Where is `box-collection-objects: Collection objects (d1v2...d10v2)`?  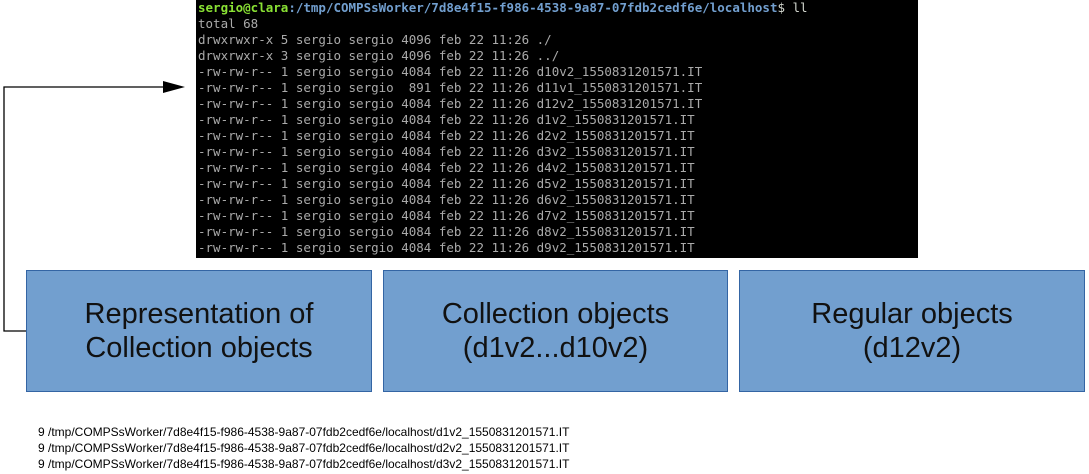 box-collection-objects: Collection objects (d1v2...d10v2) is located at coordinates (555, 331).